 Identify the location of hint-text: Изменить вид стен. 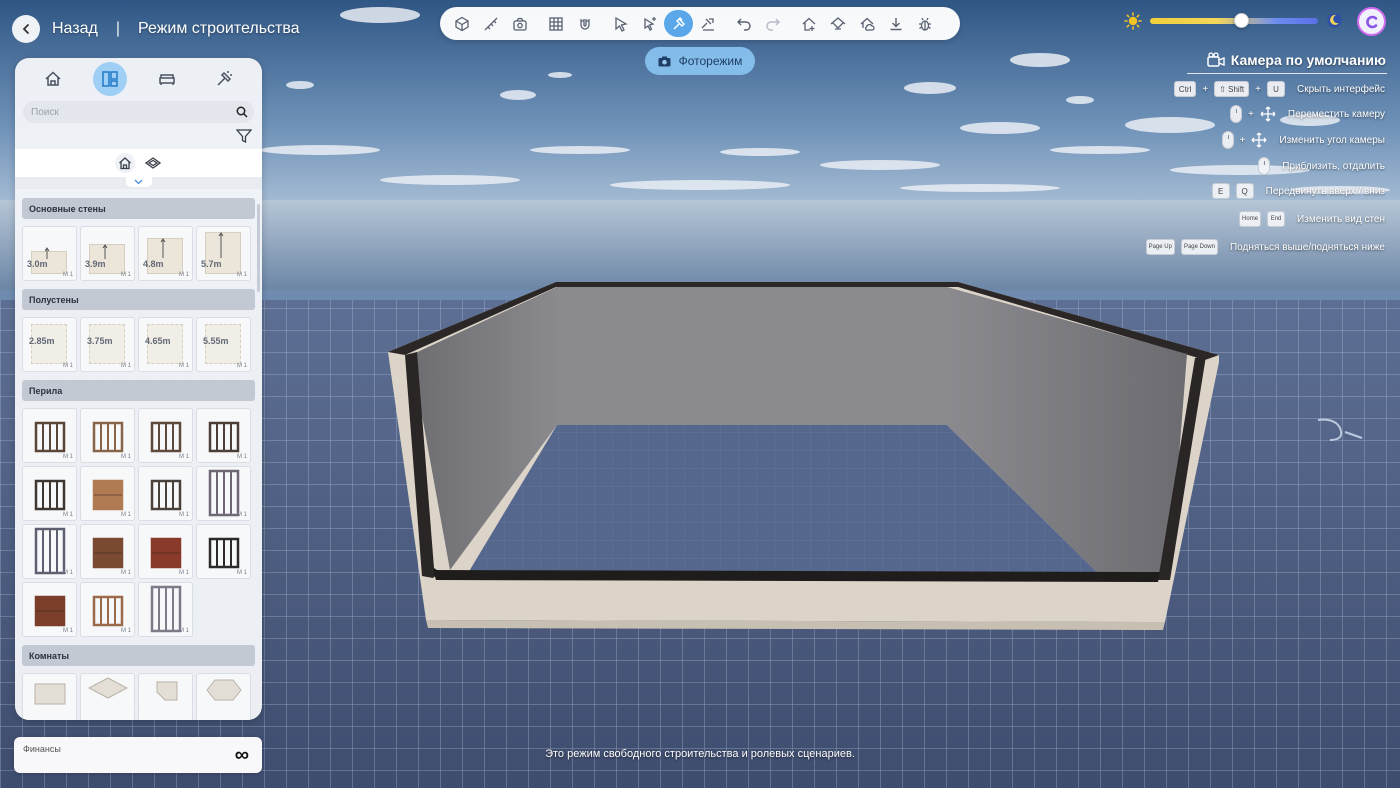
(1341, 219).